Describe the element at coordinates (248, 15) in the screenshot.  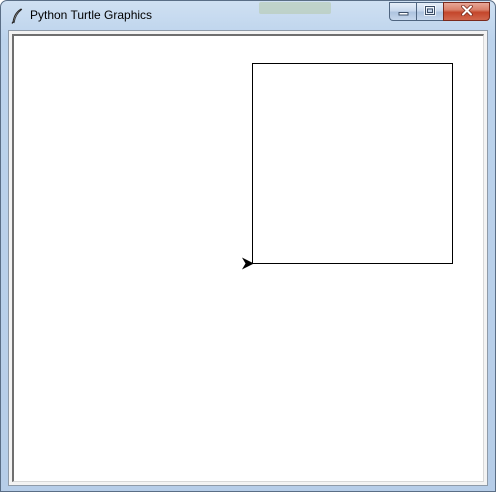
I see `title-bar: Python Turtle Graphics` at that location.